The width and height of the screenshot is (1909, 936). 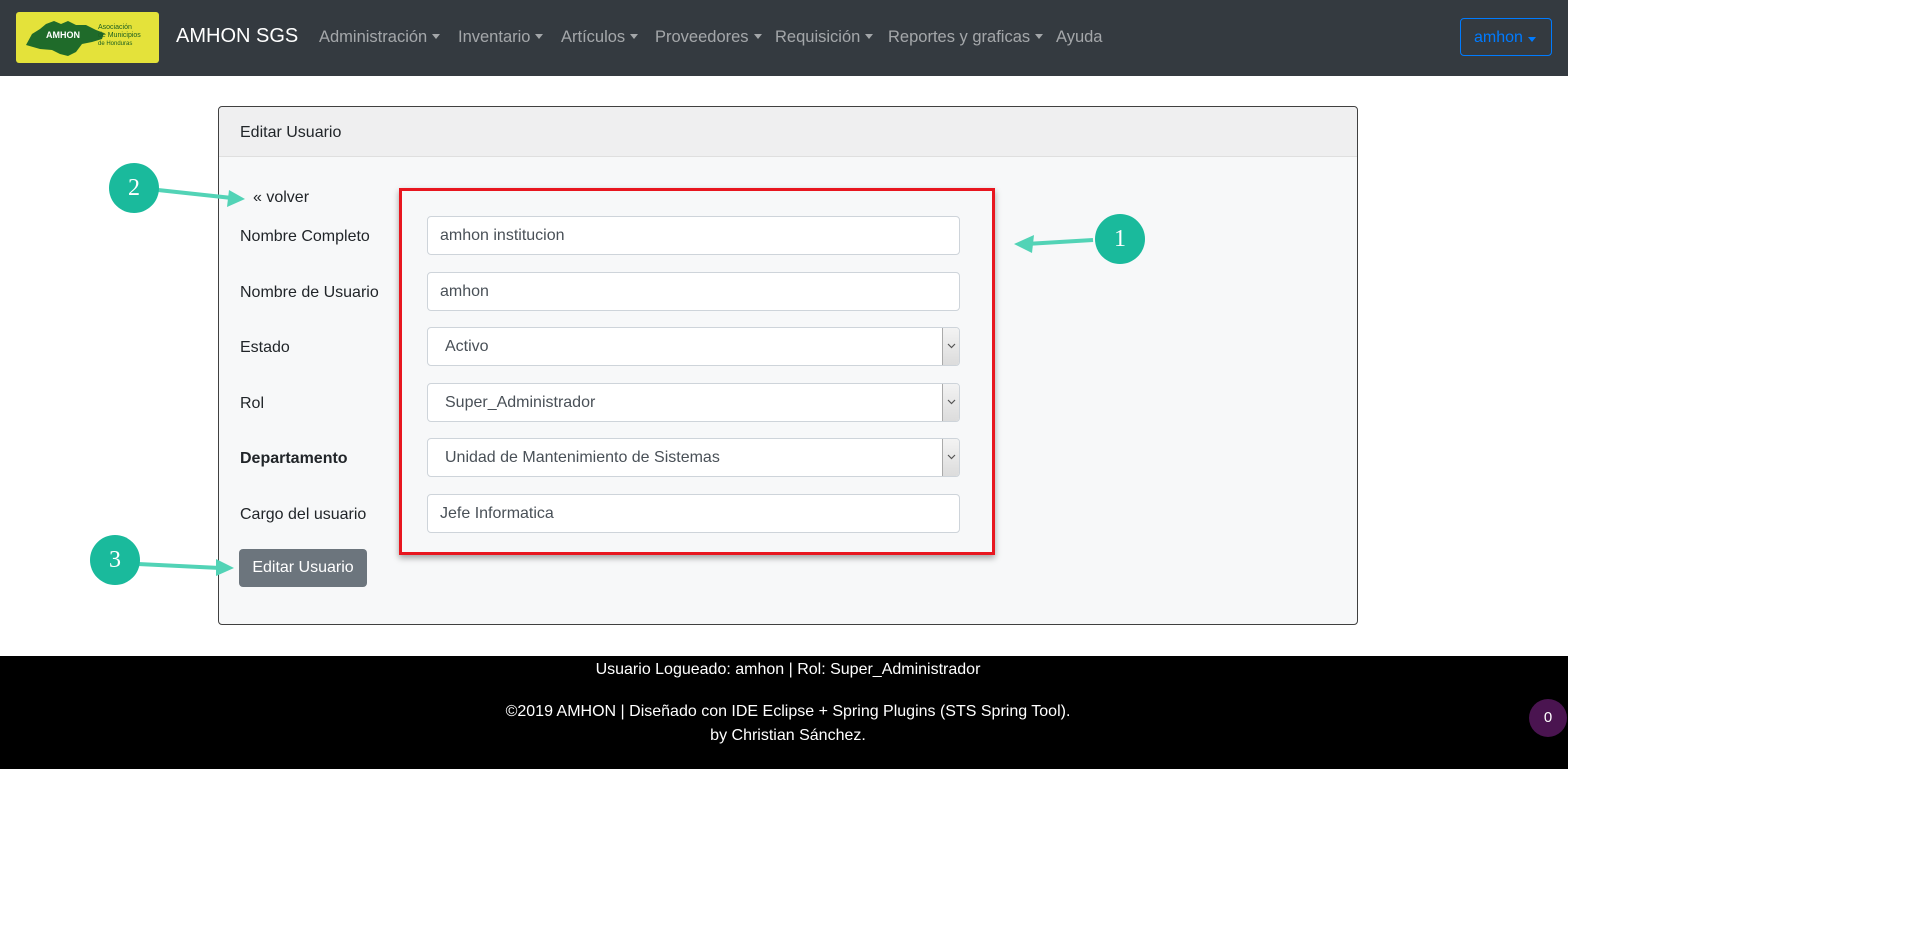 I want to click on callout-badge-2: 2, so click(x=134, y=188).